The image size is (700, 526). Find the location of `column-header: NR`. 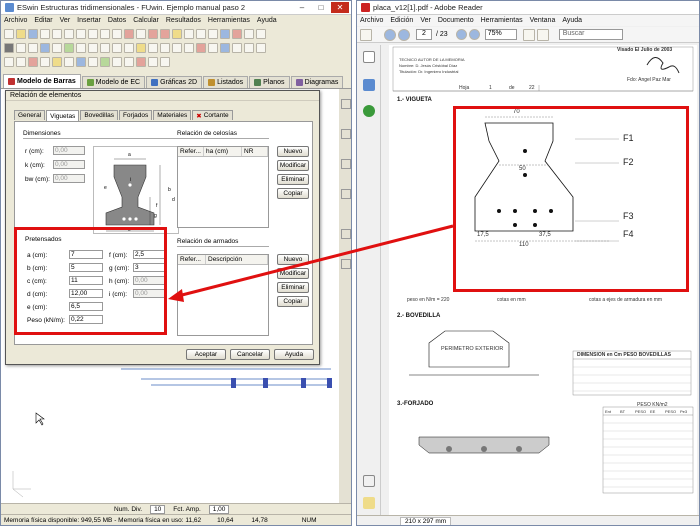

column-header: NR is located at coordinates (255, 151).